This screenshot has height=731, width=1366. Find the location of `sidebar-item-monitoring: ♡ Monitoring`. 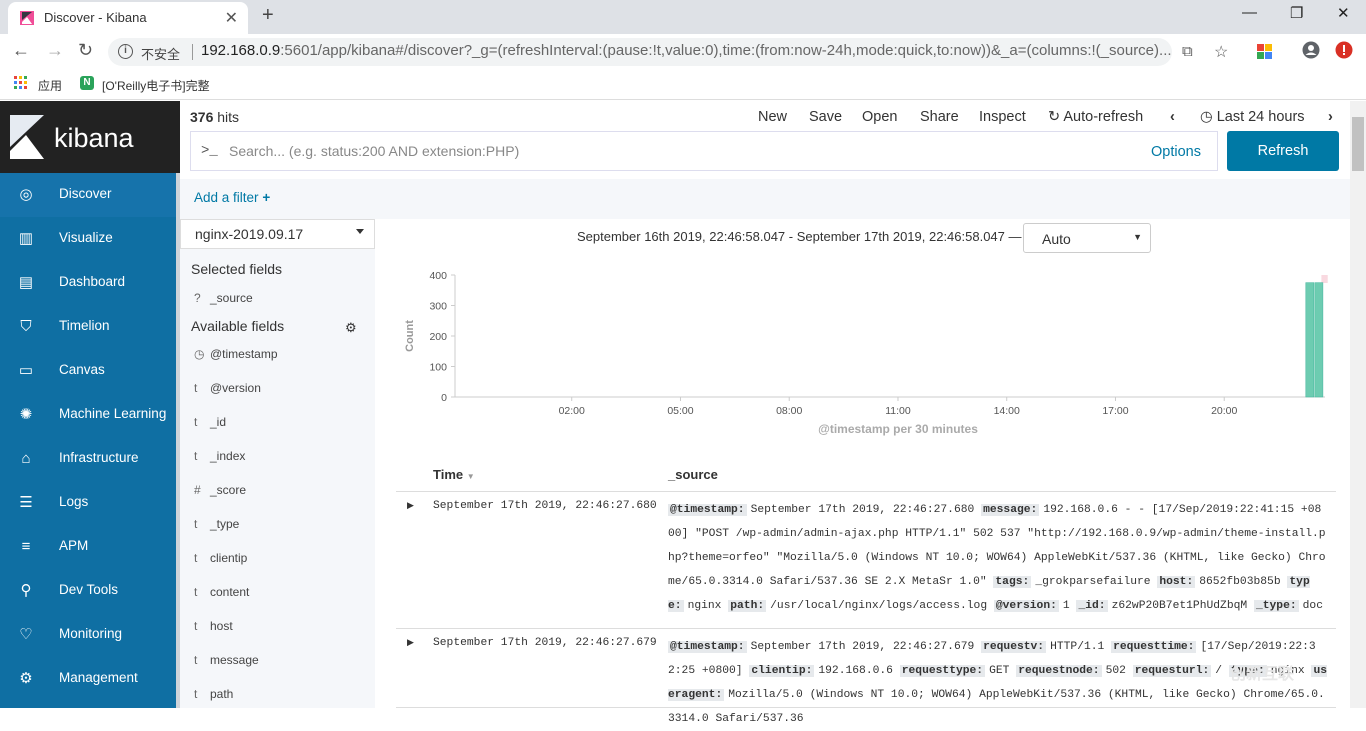

sidebar-item-monitoring: ♡ Monitoring is located at coordinates (88, 635).